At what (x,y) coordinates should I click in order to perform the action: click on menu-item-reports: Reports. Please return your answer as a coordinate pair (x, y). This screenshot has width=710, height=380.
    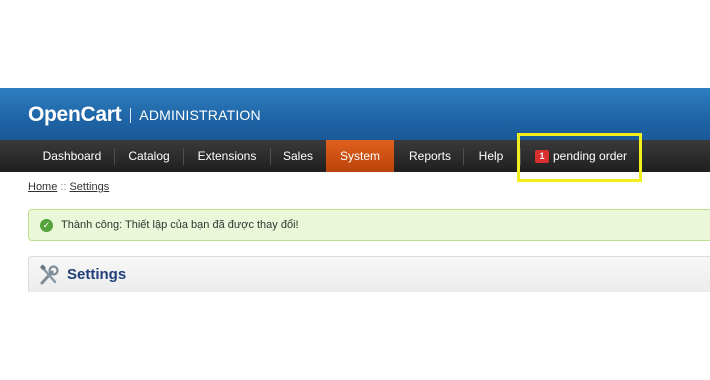
    Looking at the image, I should click on (430, 156).